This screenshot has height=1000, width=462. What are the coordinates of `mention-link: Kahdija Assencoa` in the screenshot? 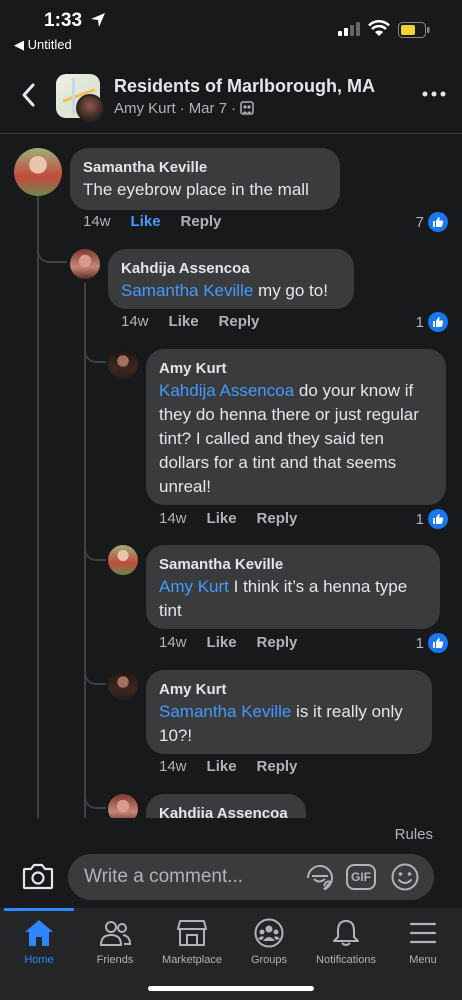 It's located at (226, 390).